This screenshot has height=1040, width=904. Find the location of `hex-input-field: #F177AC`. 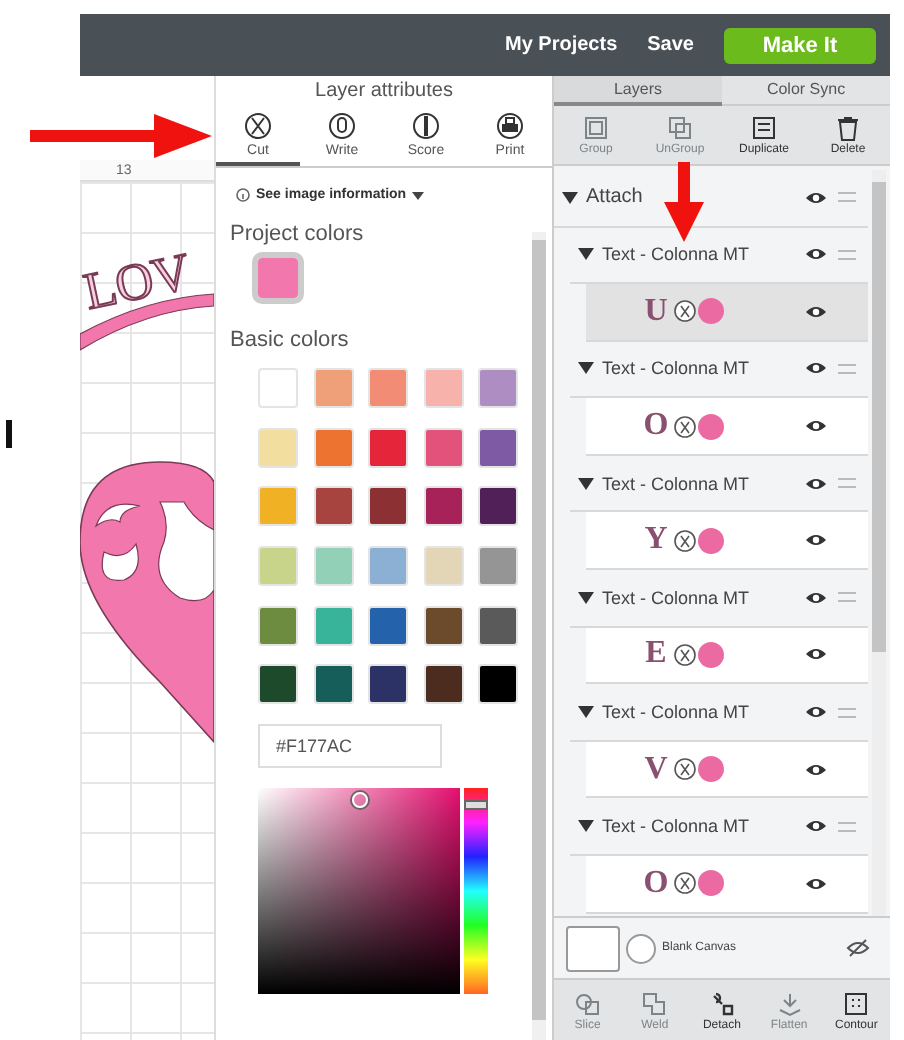

hex-input-field: #F177AC is located at coordinates (350, 746).